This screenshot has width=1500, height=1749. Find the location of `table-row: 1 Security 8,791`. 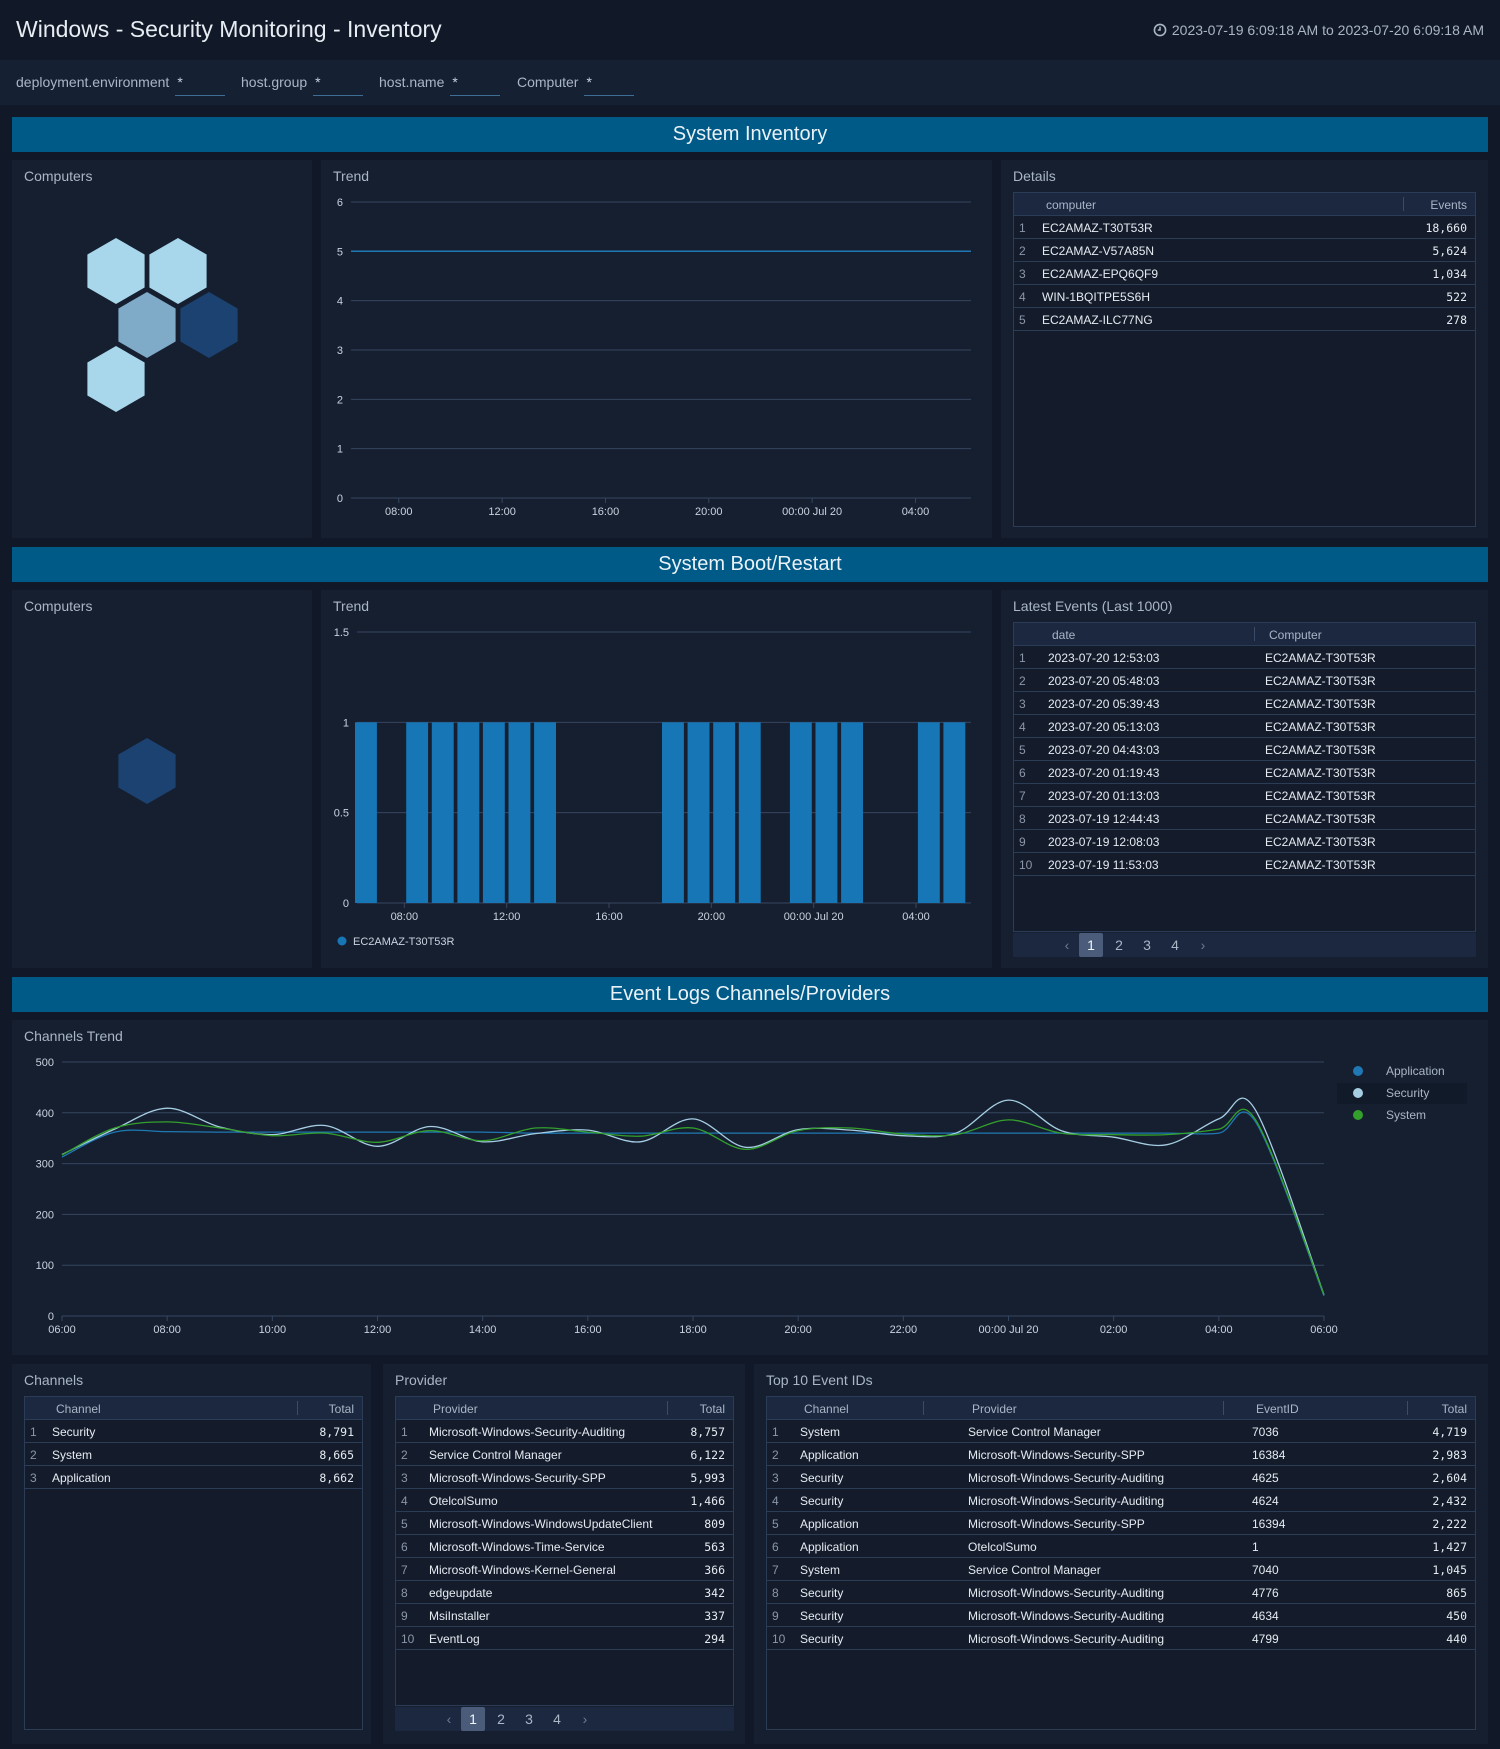

table-row: 1 Security 8,791 is located at coordinates (193, 1431).